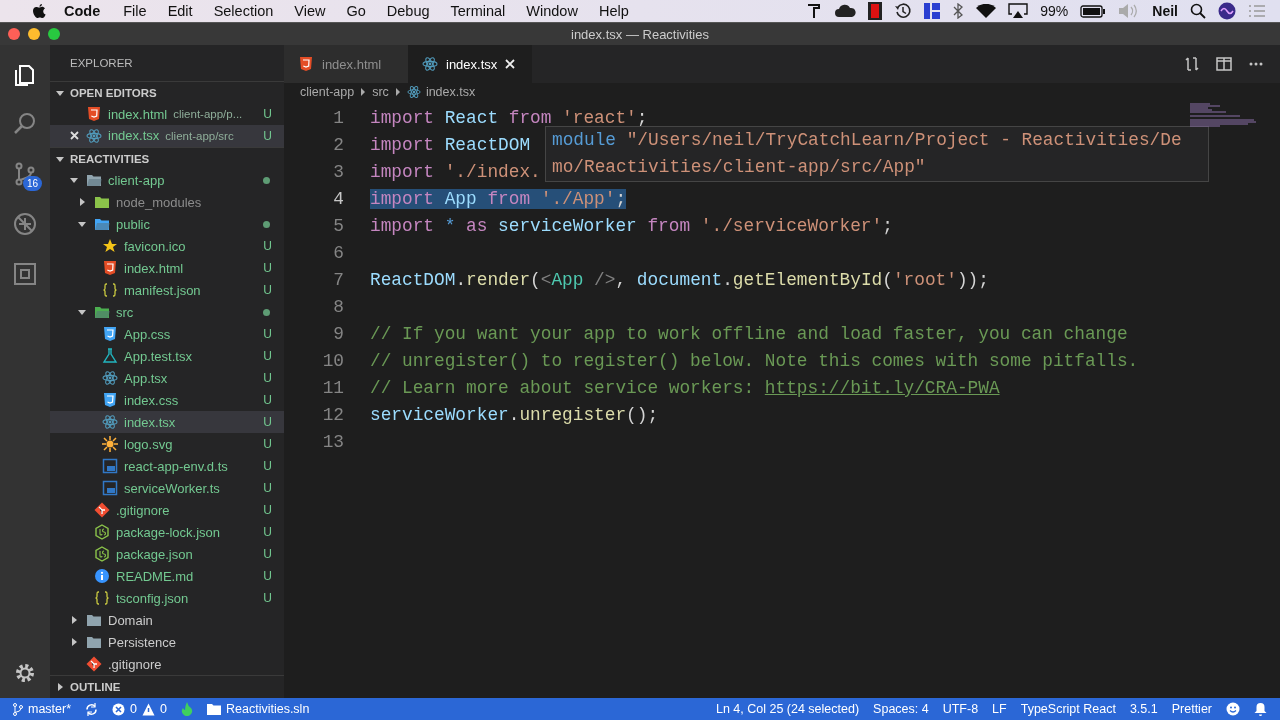 Image resolution: width=1280 pixels, height=720 pixels. Describe the element at coordinates (167, 246) in the screenshot. I see `tree-item: favicon.ico U` at that location.